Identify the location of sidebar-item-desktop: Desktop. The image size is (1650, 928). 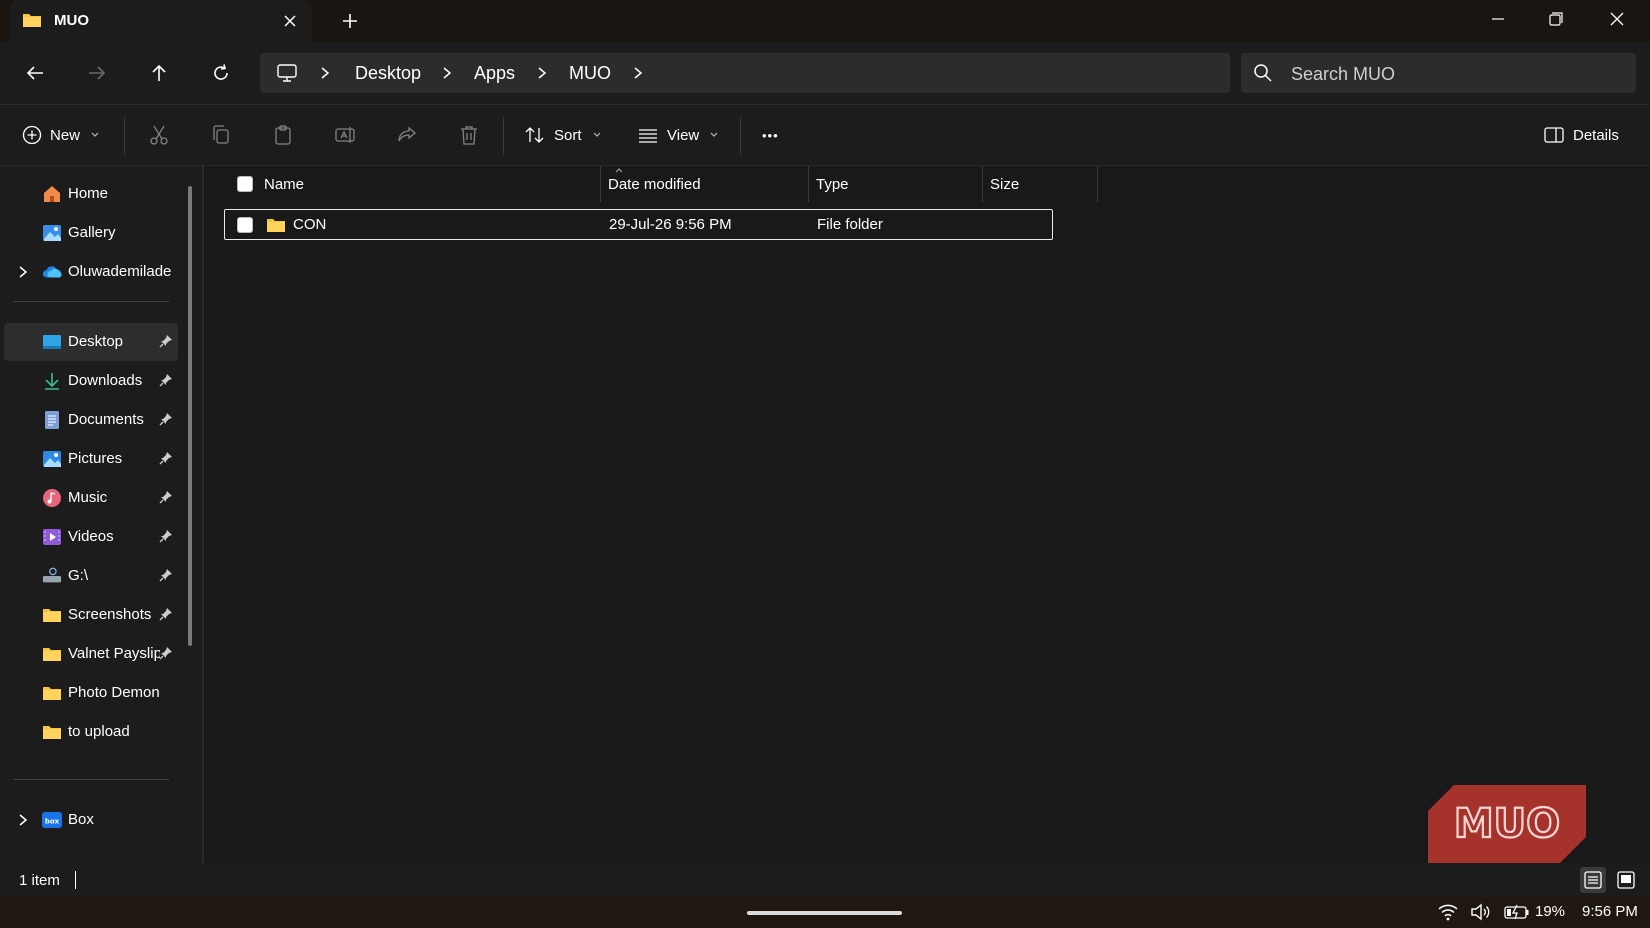
(91, 342).